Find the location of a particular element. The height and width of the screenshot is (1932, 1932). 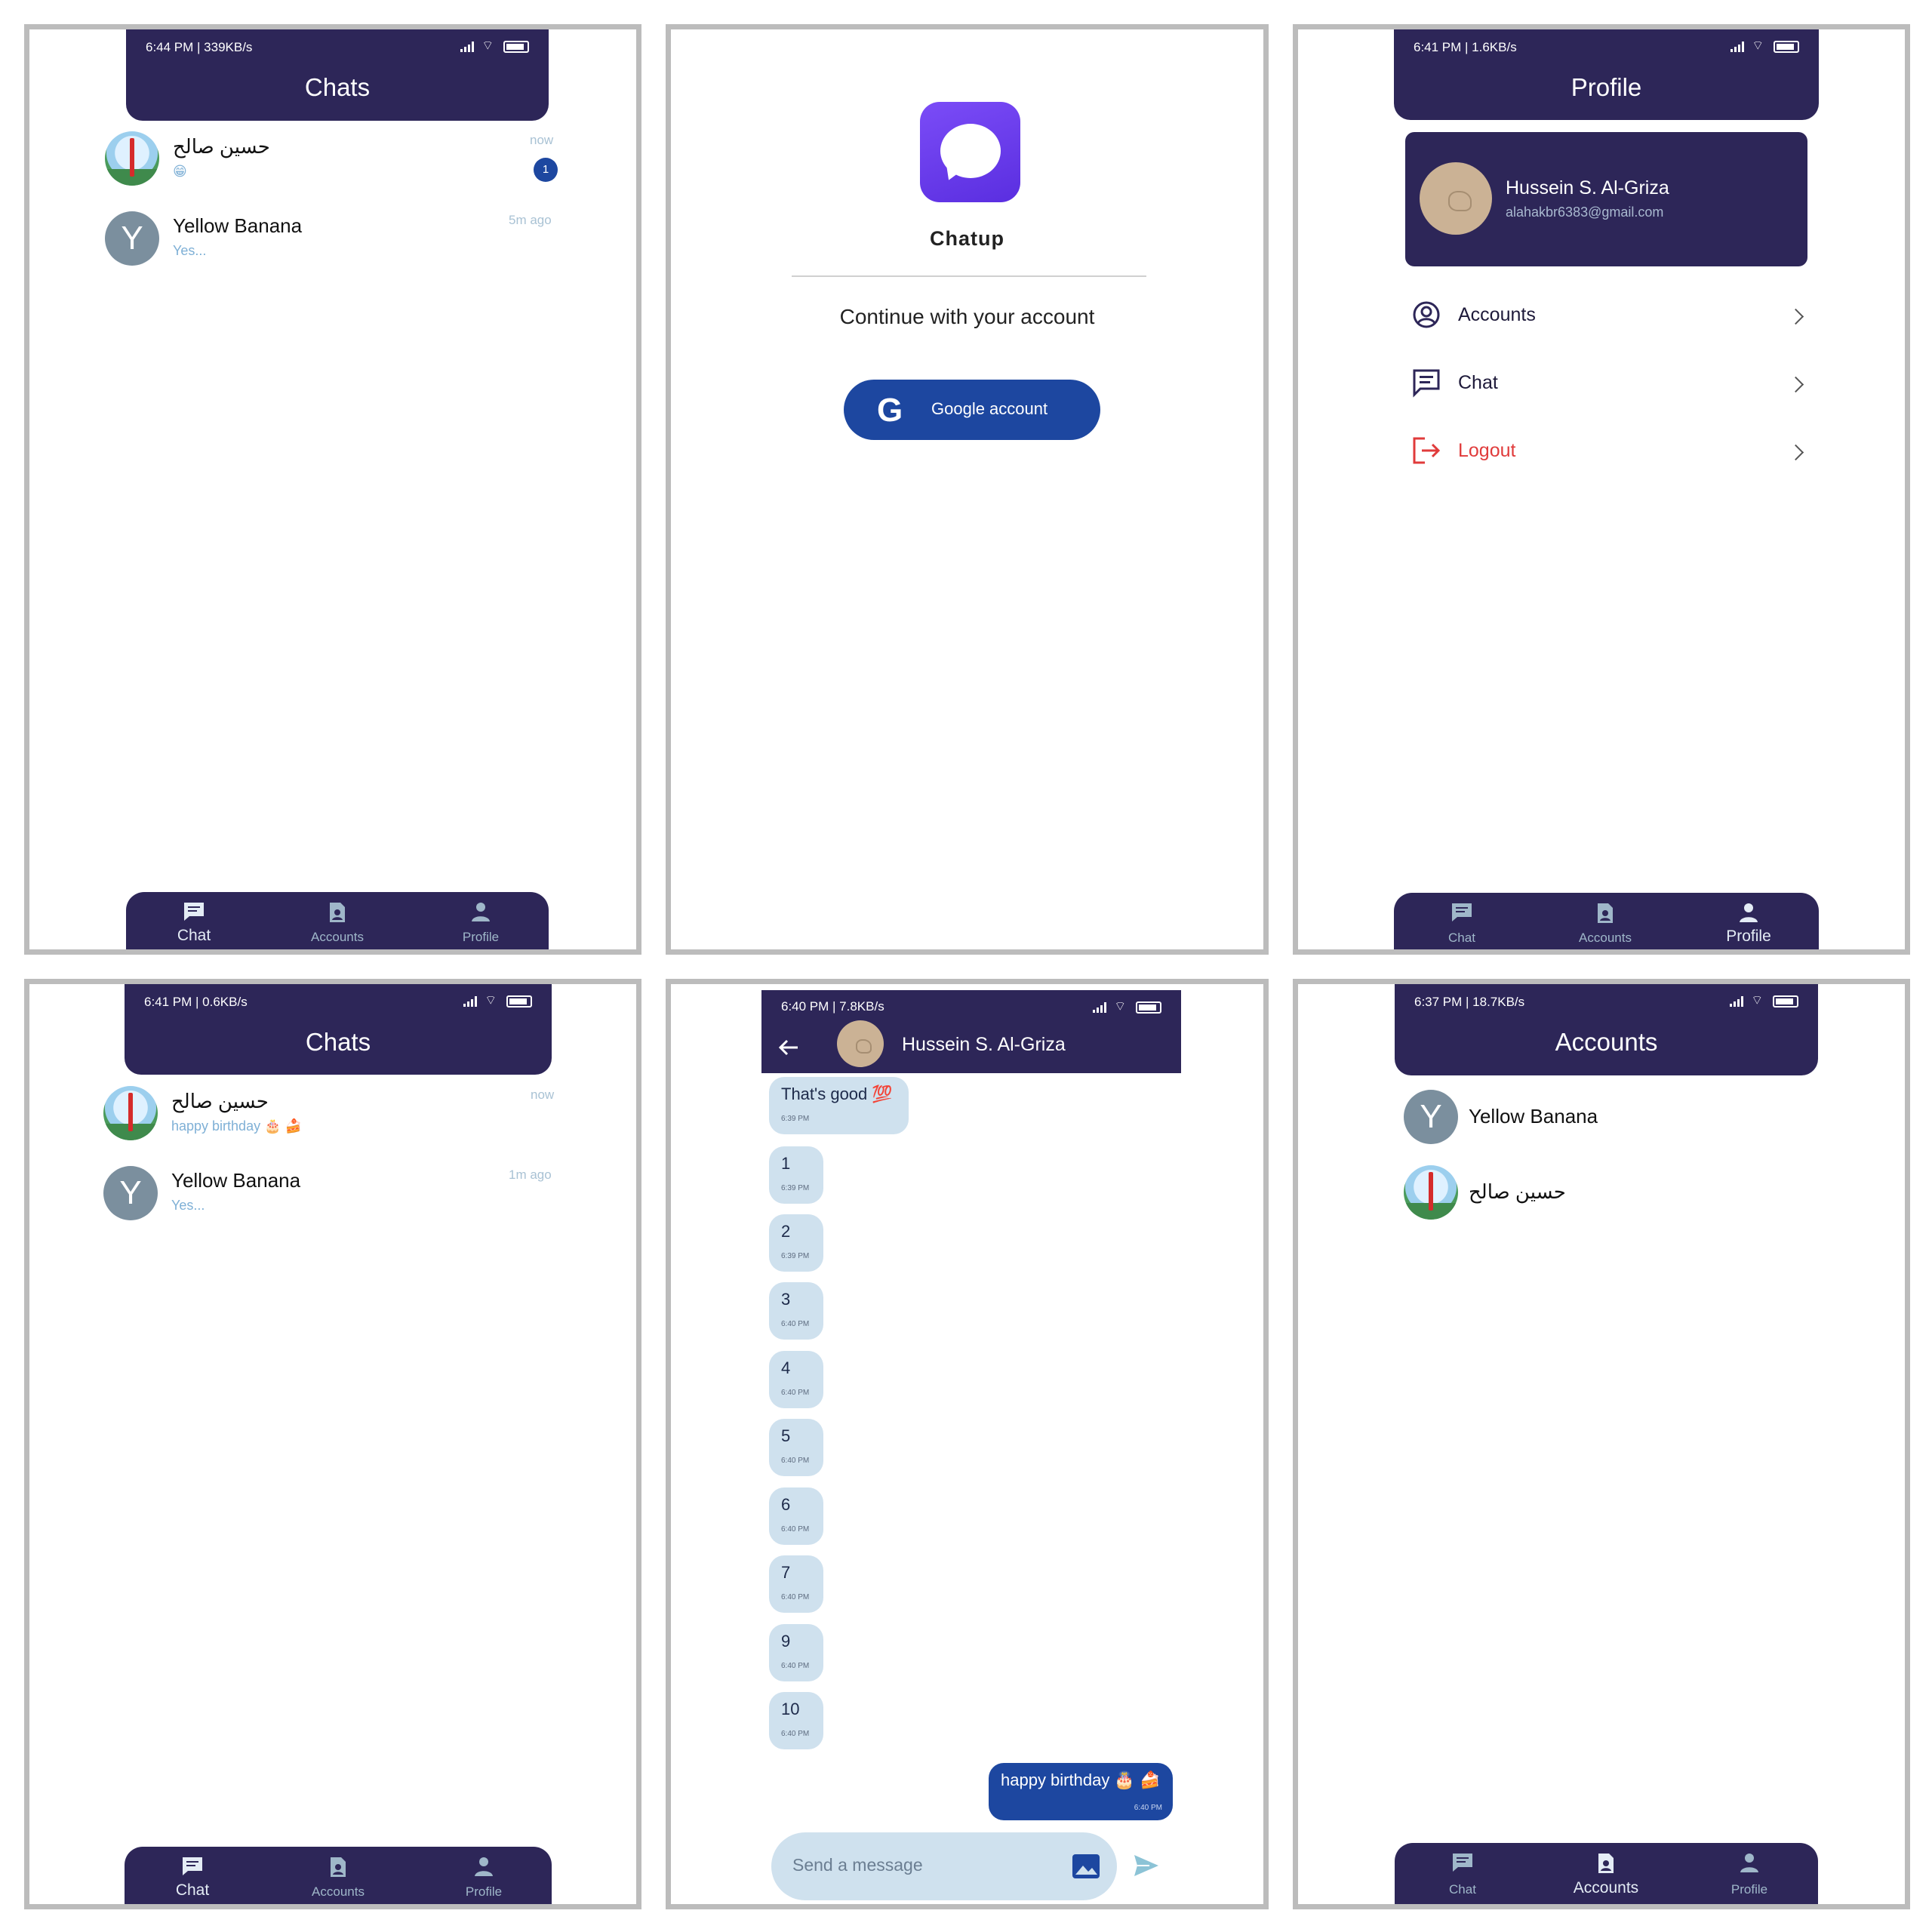

menu-item-logout: Logout is located at coordinates (1609, 452).